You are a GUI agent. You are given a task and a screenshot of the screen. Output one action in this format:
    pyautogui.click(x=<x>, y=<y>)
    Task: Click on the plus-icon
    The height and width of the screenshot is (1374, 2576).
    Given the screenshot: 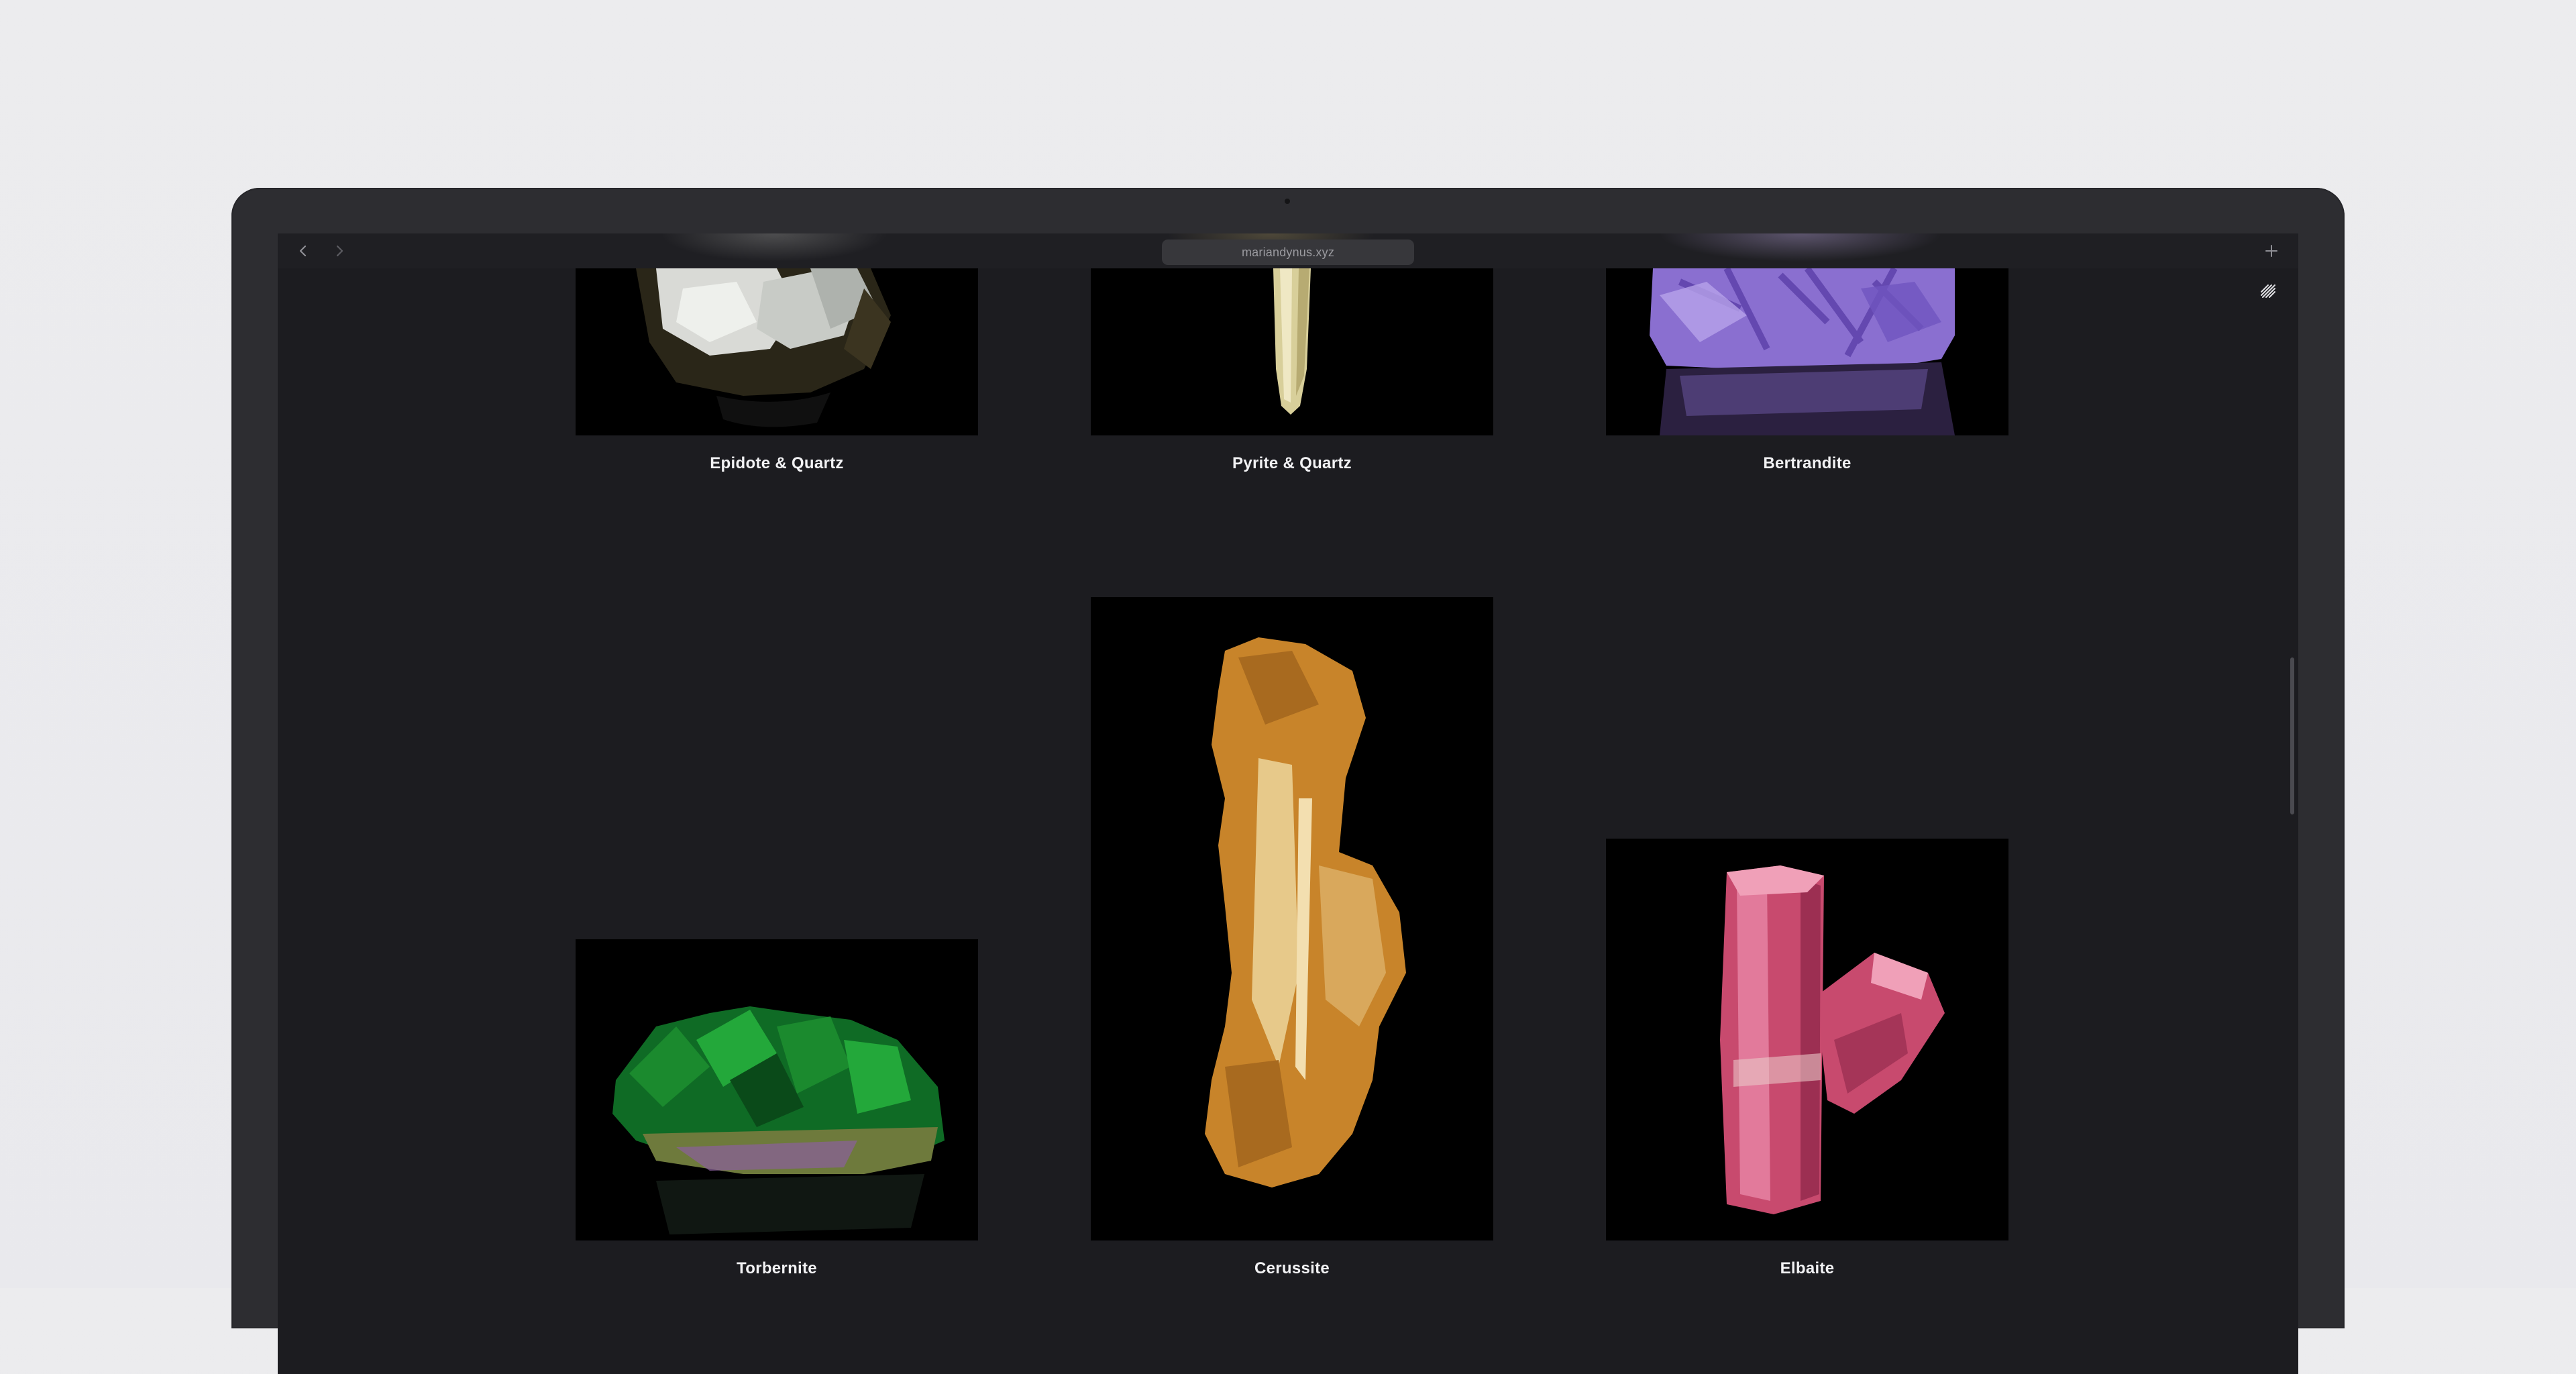 What is the action you would take?
    pyautogui.click(x=2271, y=251)
    